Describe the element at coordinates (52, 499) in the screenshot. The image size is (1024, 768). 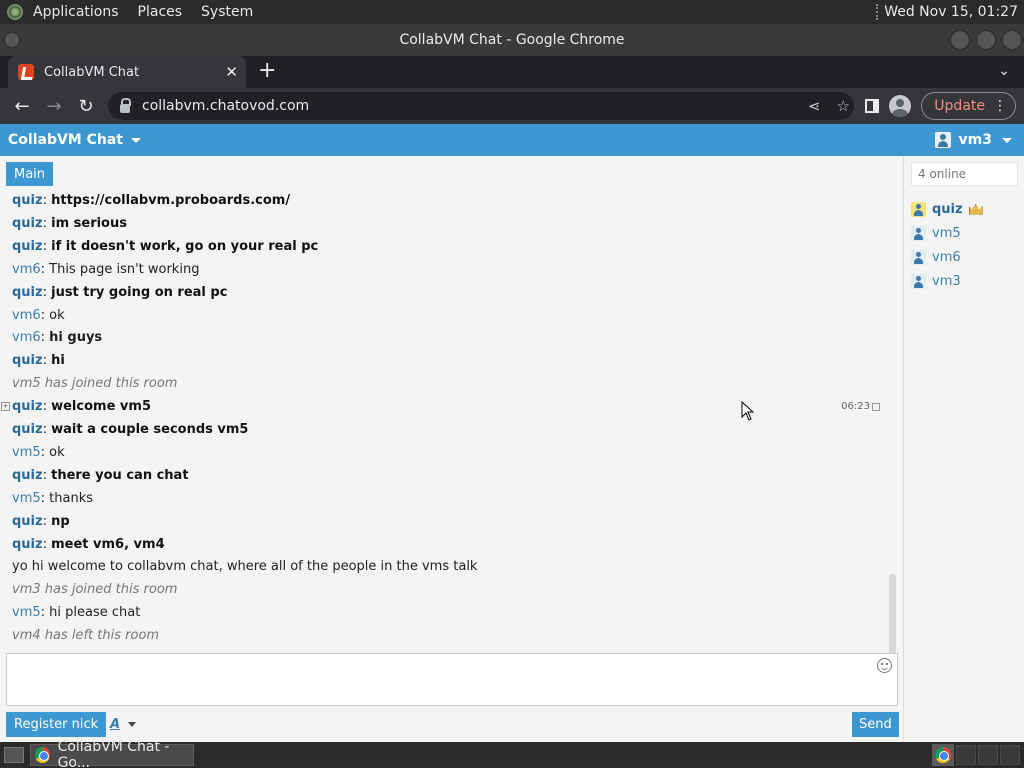
I see `chat-message: vm5: thanks` at that location.